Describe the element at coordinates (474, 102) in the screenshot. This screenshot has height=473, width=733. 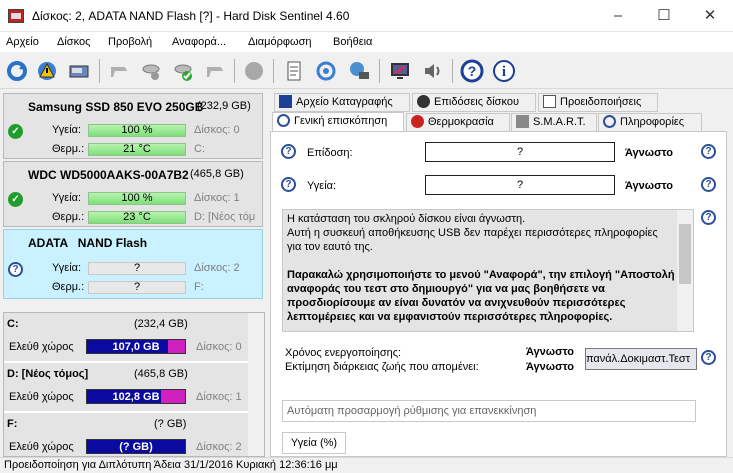
I see `tab-performance: Επιδόσεις δίσκου` at that location.